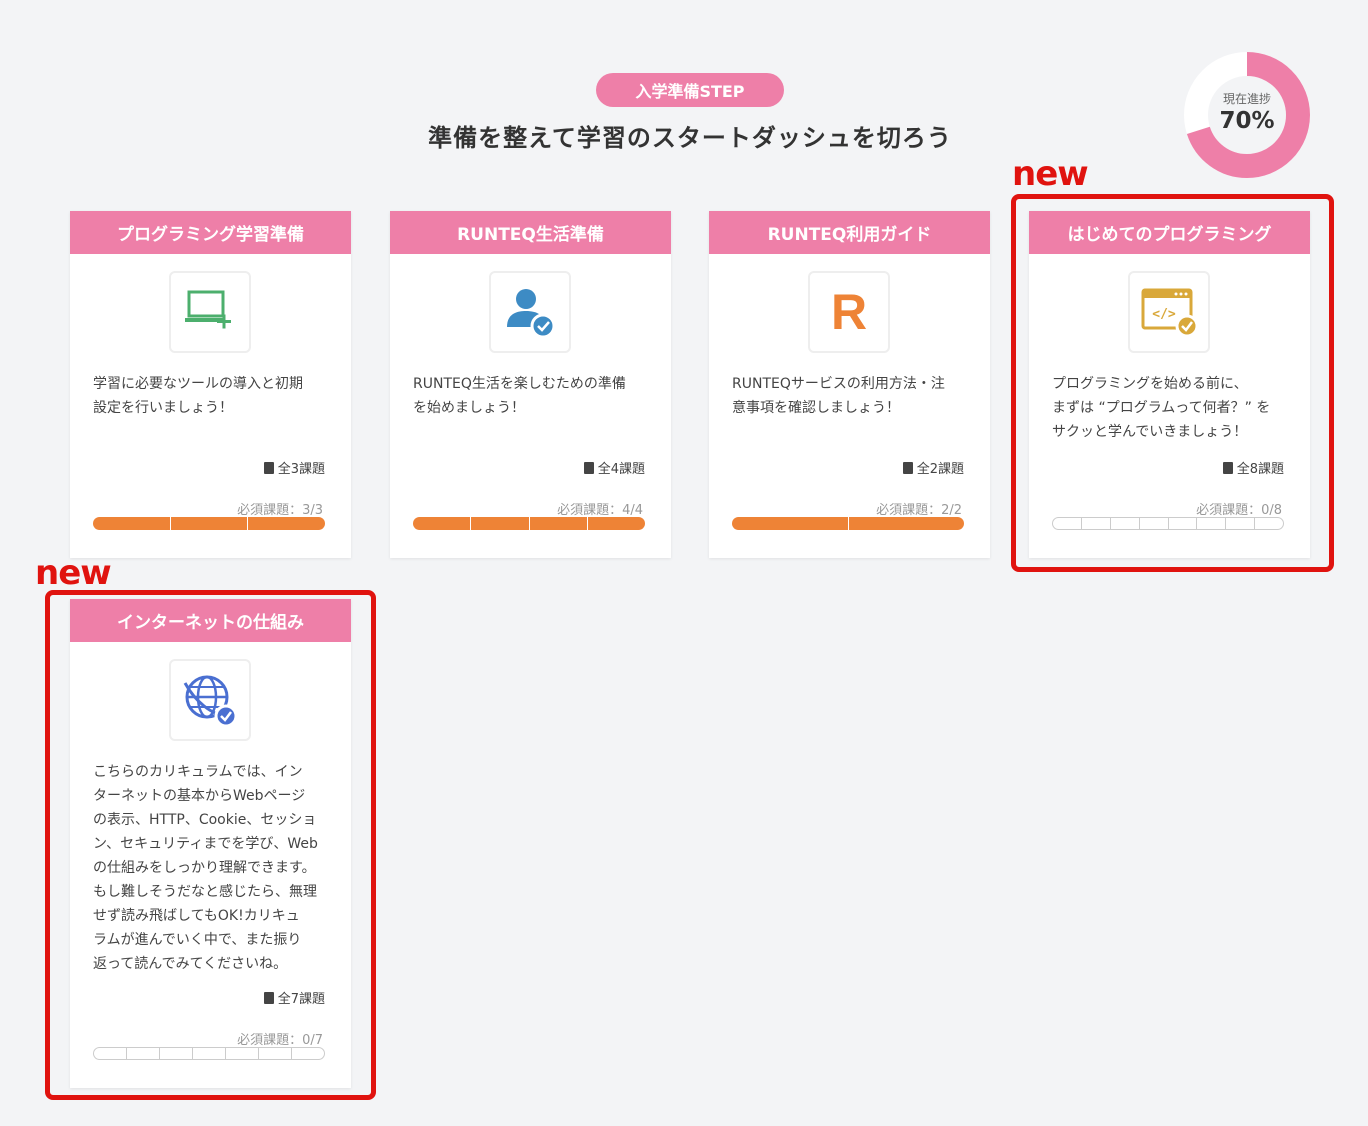 The width and height of the screenshot is (1368, 1126). Describe the element at coordinates (211, 396) in the screenshot. I see `card-description: 学習に必要なツールの導入と初期 設定を行いましょう！` at that location.